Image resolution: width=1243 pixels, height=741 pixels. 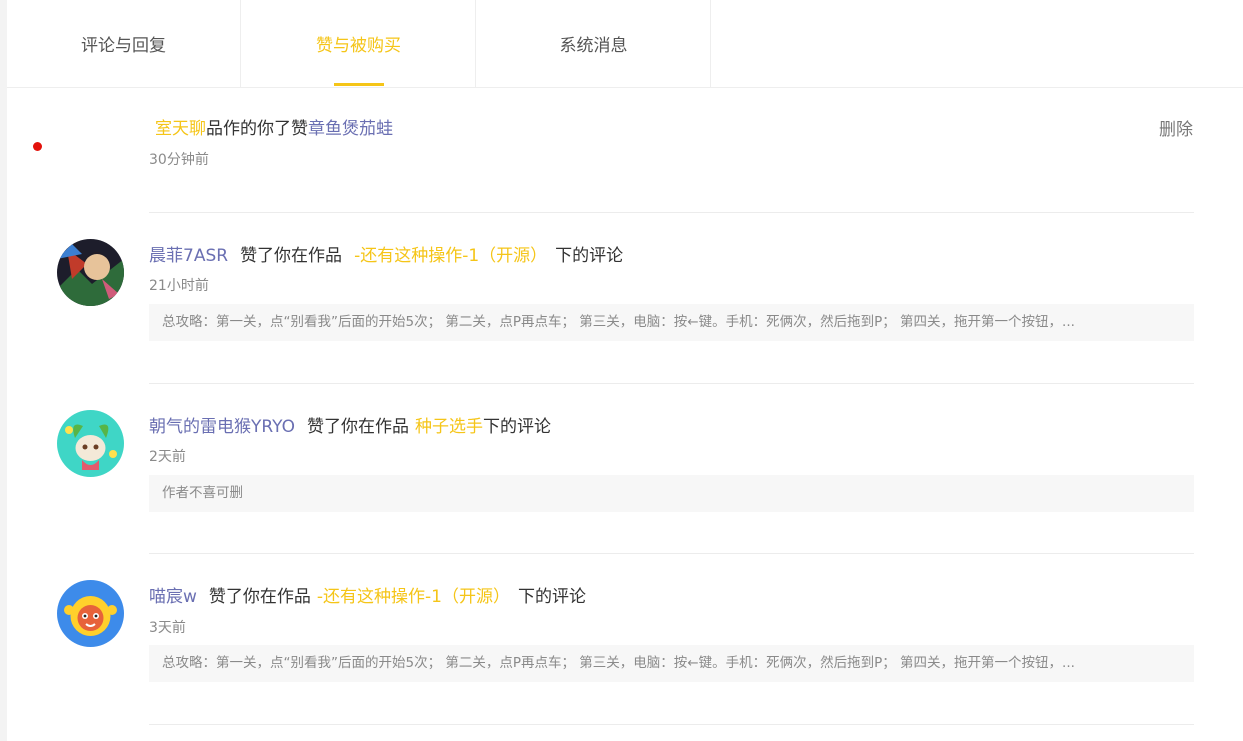 I want to click on comment-quote: 作者不喜可删, so click(x=671, y=493).